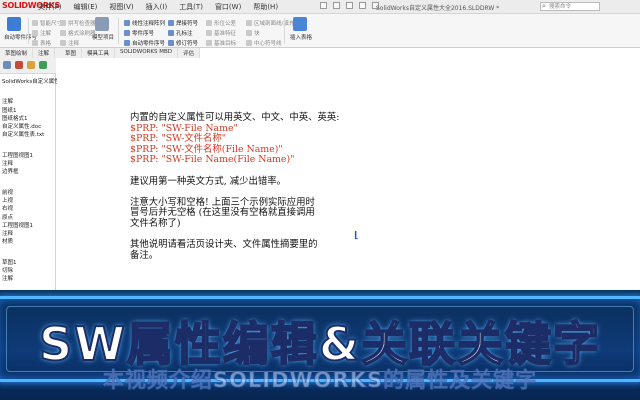 This screenshot has height=400, width=640. I want to click on ribbon-cmd: 表格, so click(41, 43).